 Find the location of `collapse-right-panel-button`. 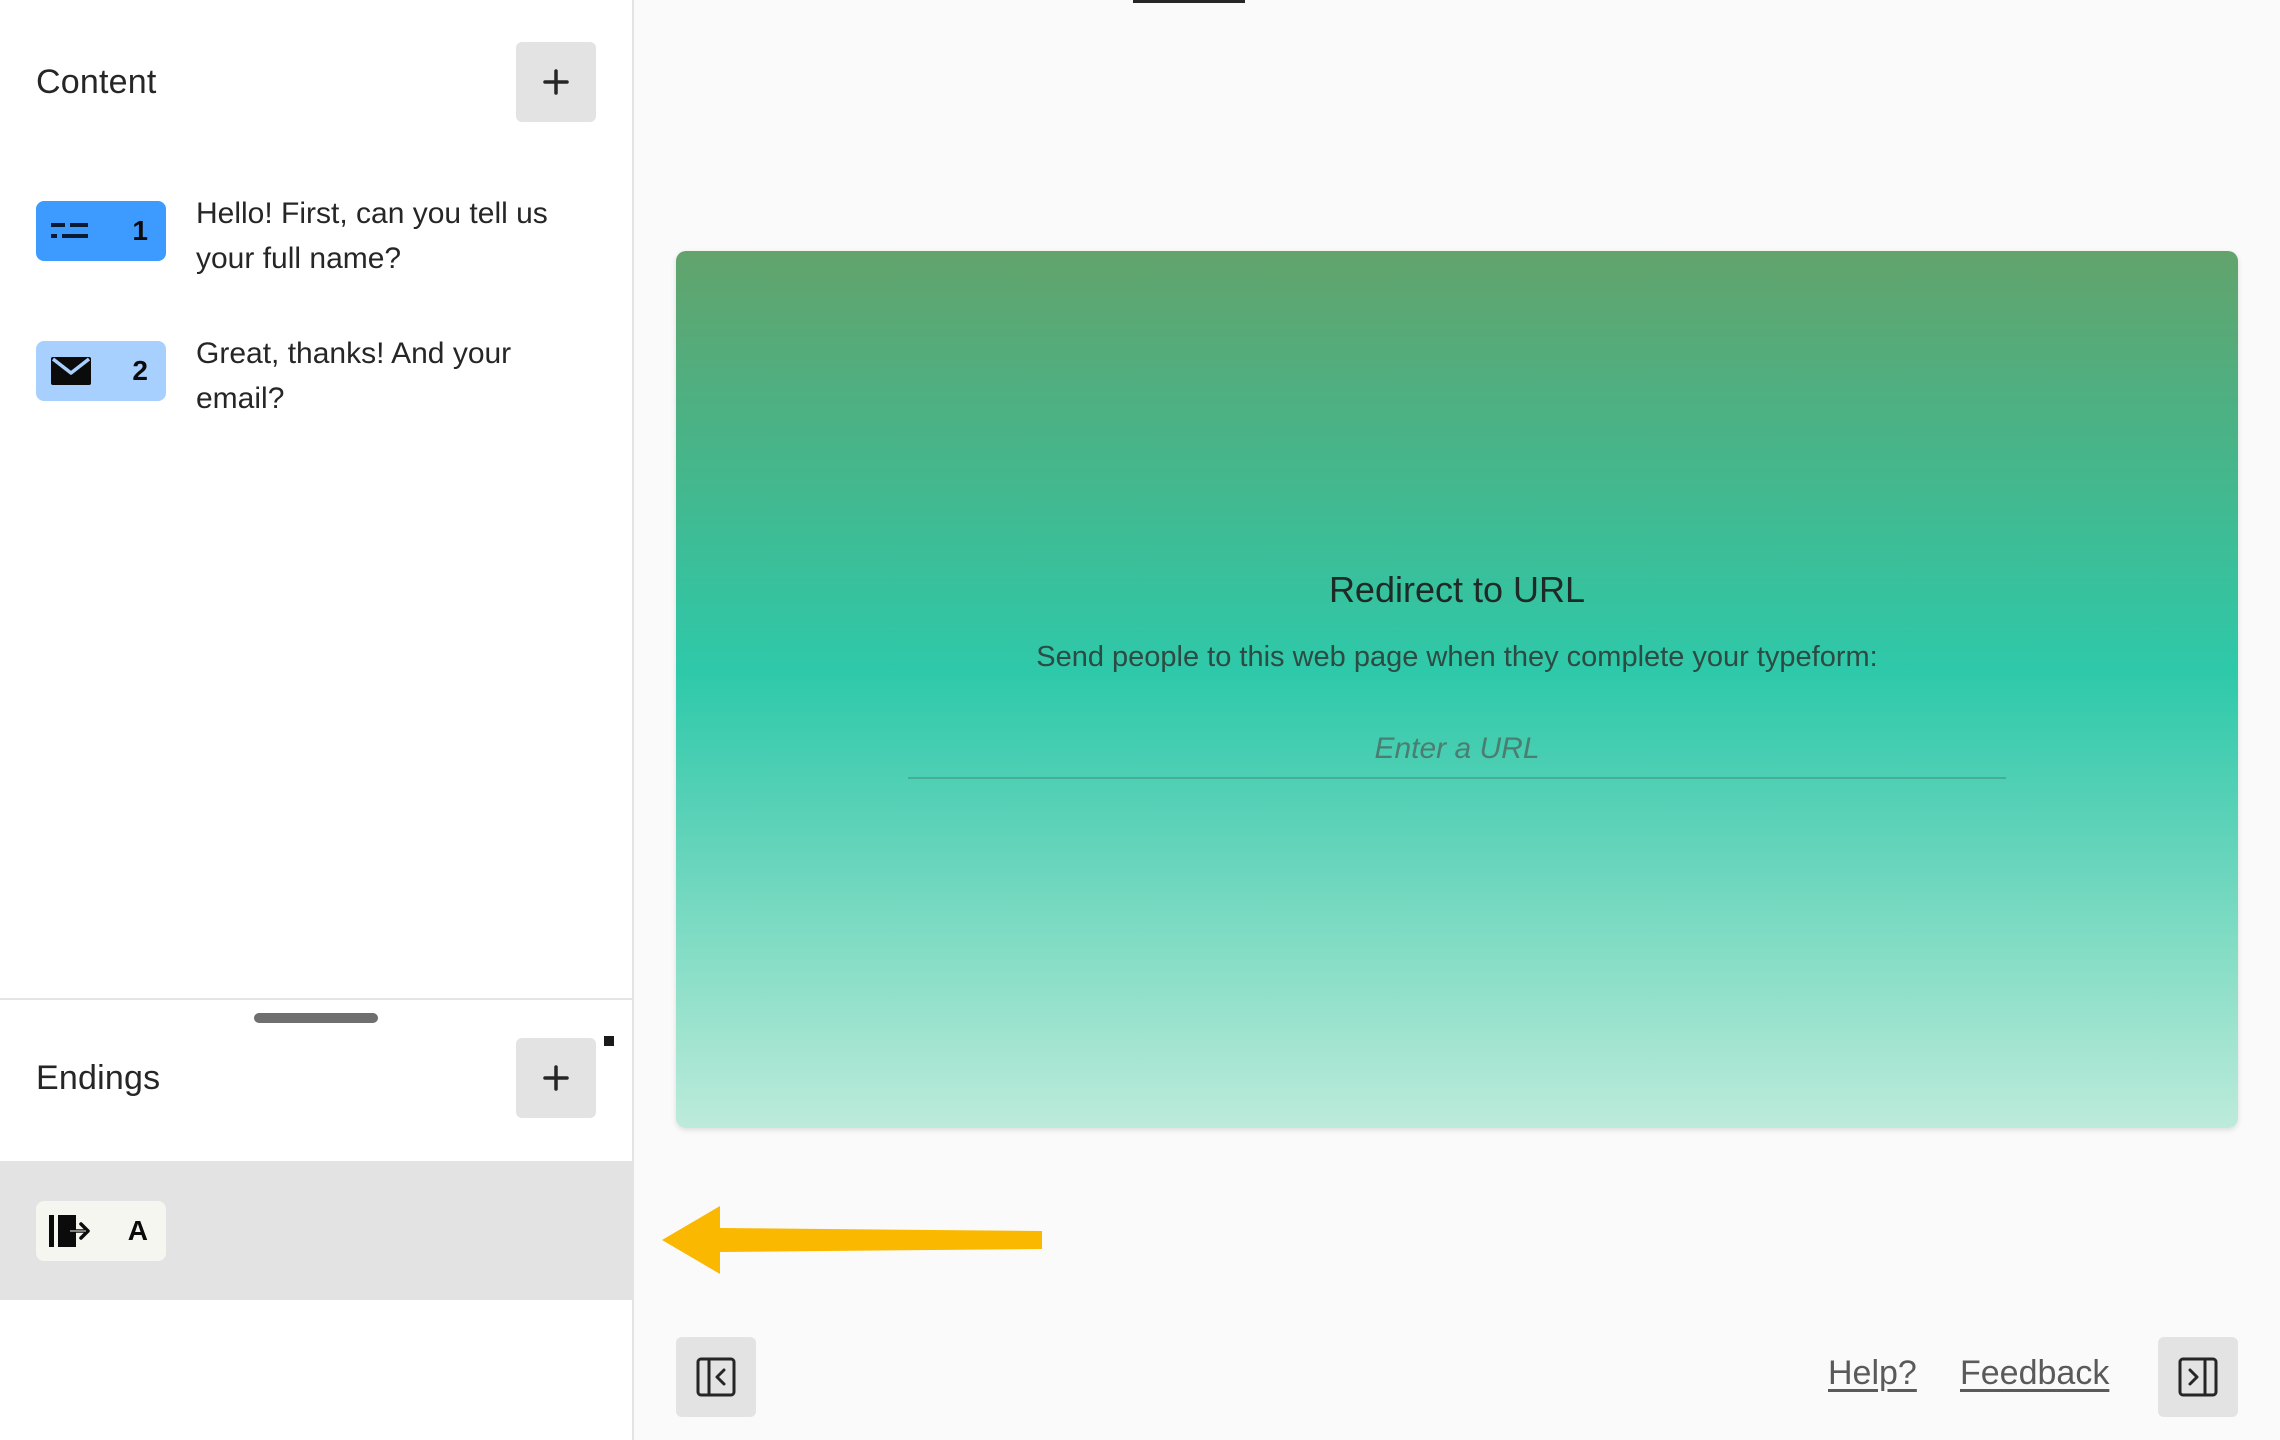

collapse-right-panel-button is located at coordinates (2198, 1377).